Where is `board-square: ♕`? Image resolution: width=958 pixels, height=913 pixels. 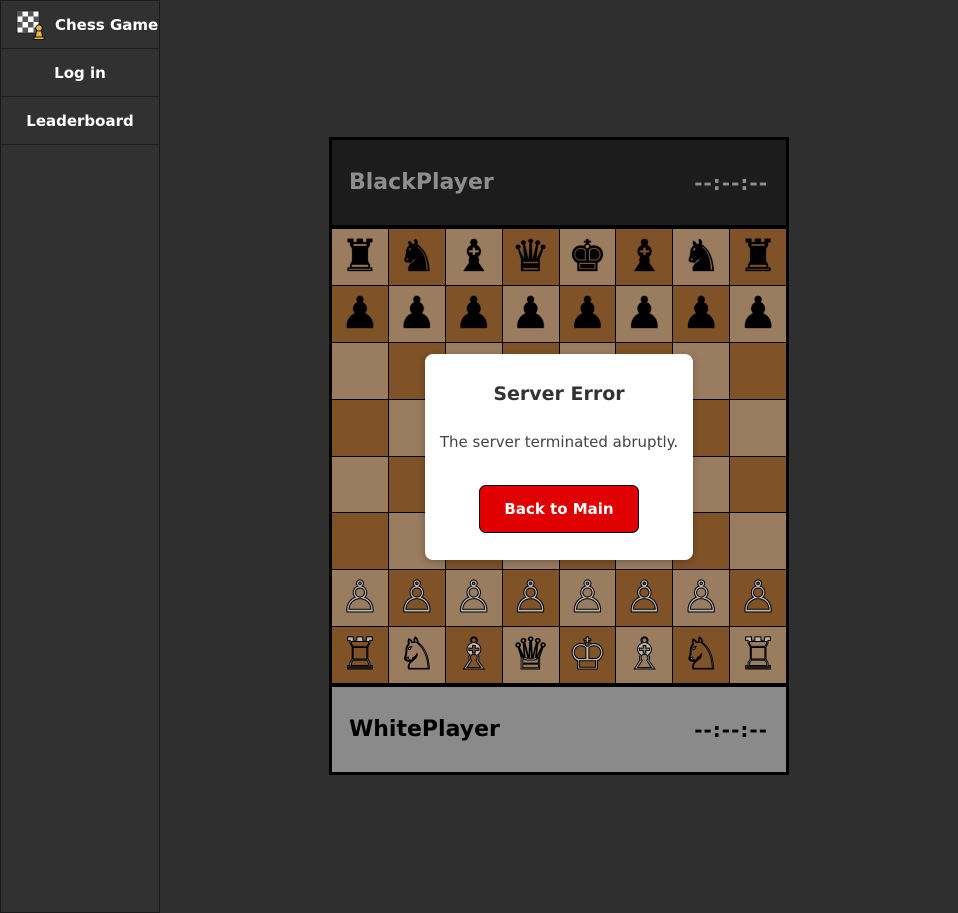
board-square: ♕ is located at coordinates (530, 655).